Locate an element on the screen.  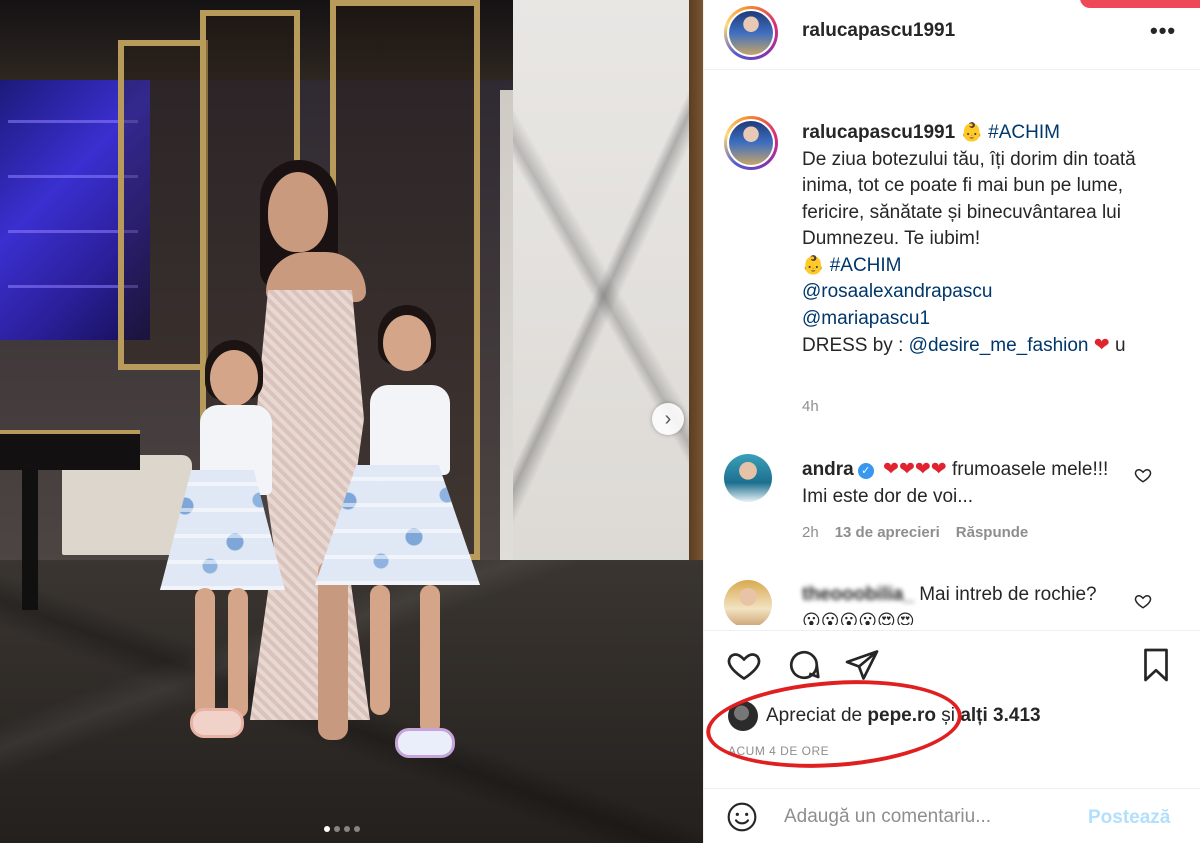
more-icon: ••• is located at coordinates (1163, 31).